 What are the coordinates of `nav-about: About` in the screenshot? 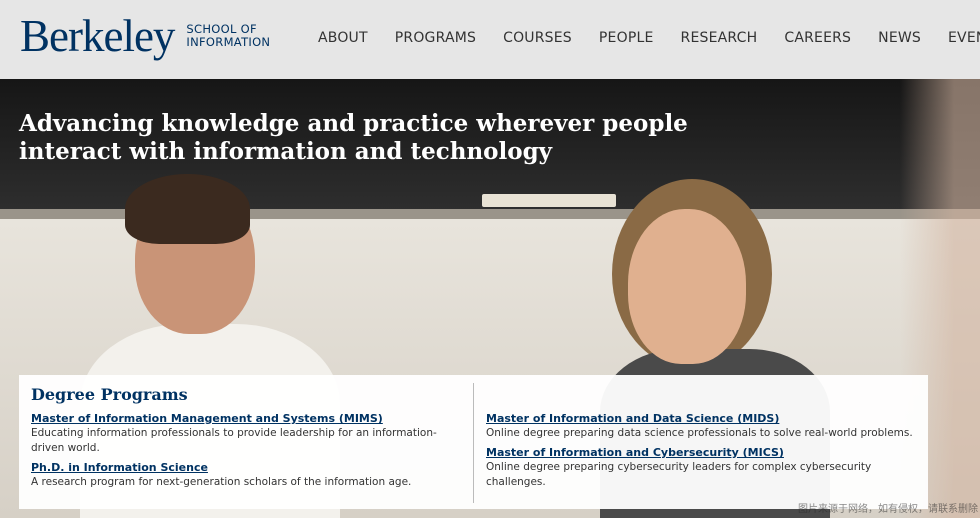 It's located at (343, 38).